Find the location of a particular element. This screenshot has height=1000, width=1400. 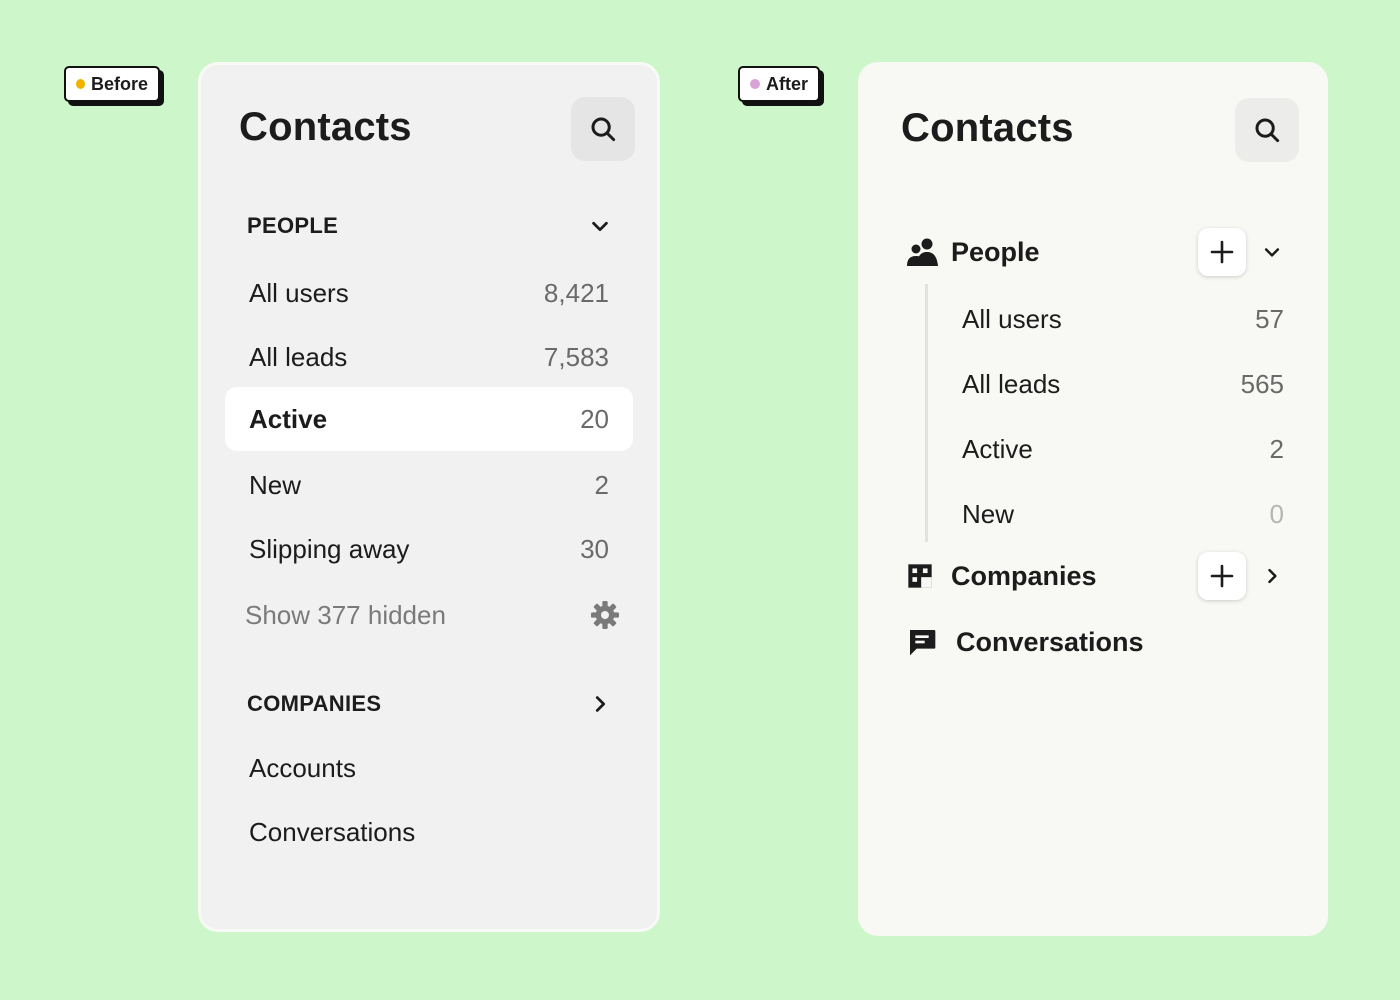

companies-section-label: COMPANIES is located at coordinates (314, 703).